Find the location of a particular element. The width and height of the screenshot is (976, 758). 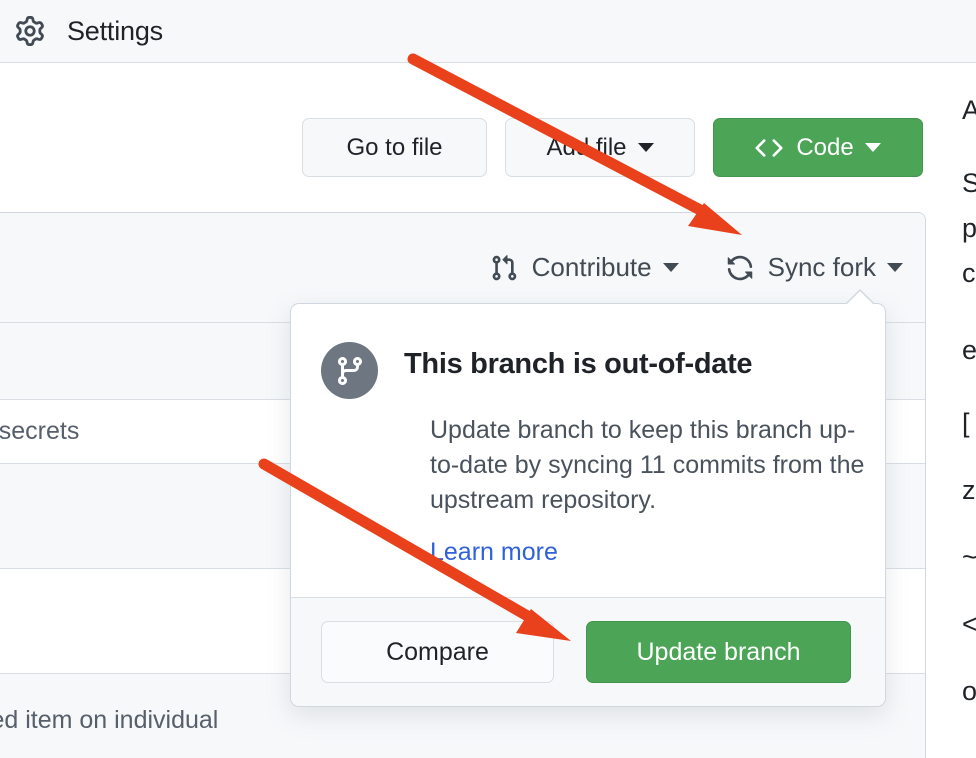

sidebar-sliver-line: [ is located at coordinates (966, 423).